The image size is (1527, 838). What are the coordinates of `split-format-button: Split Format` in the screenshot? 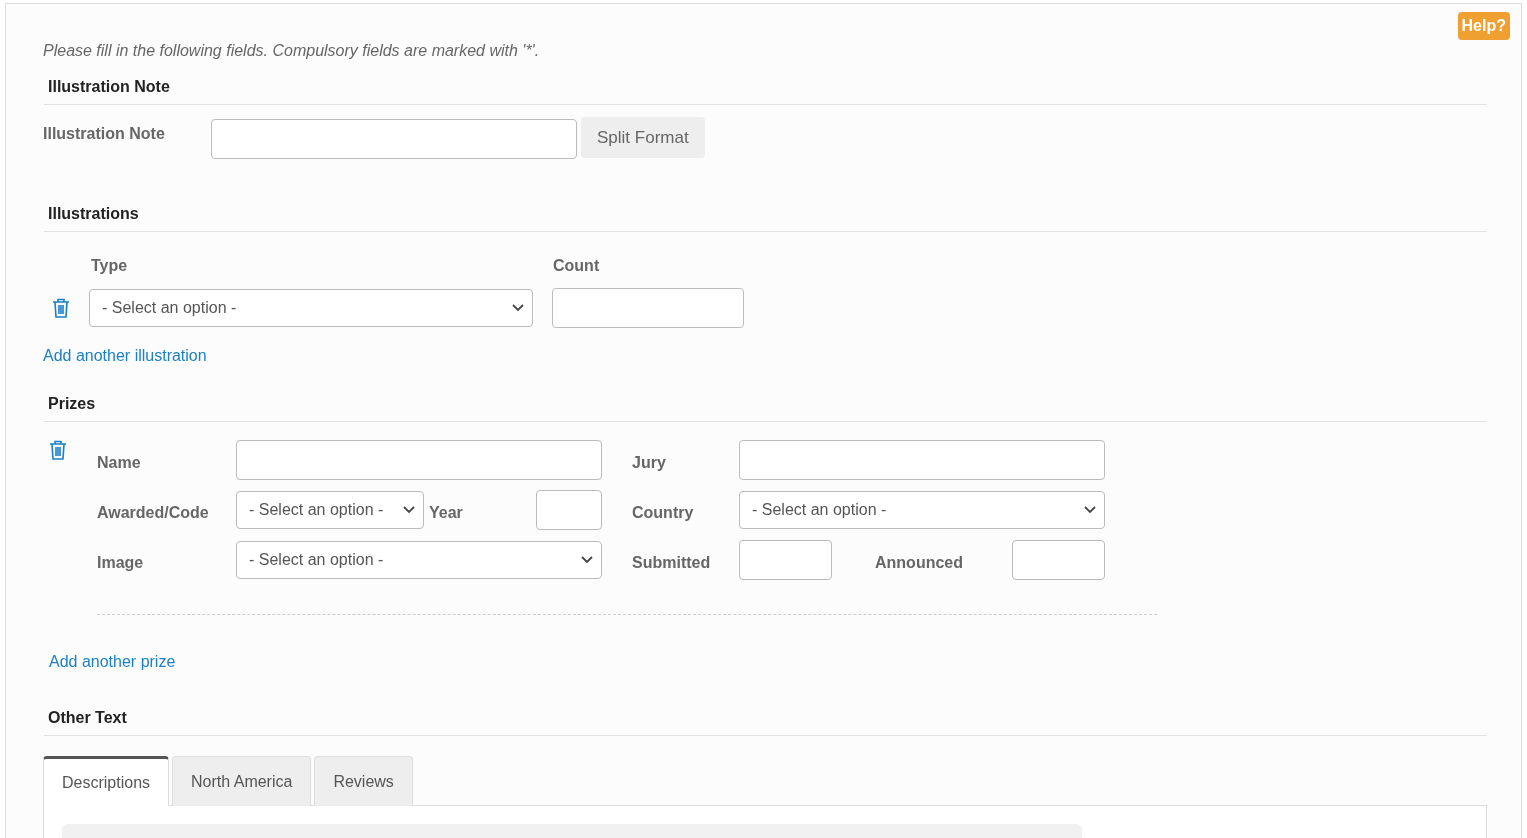 It's located at (643, 137).